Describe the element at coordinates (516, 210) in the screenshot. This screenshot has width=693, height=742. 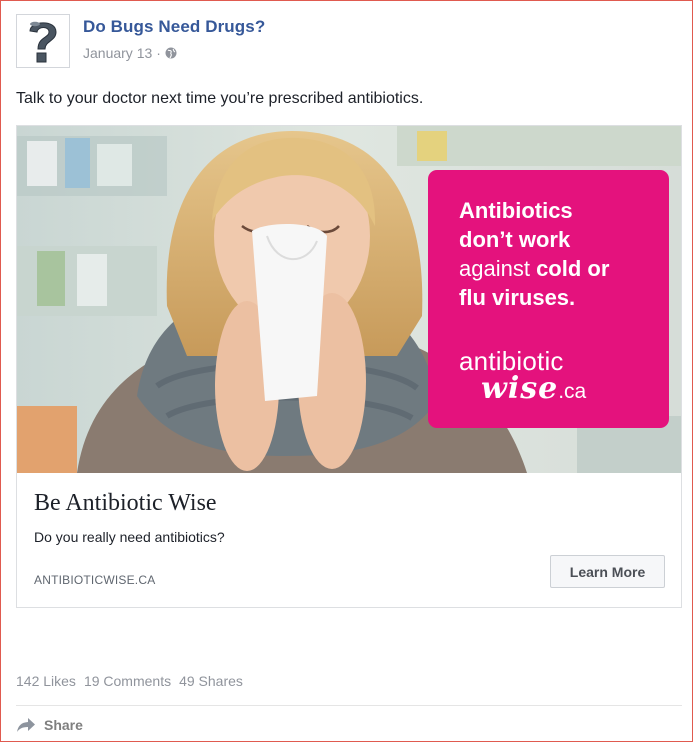
I see `overlay-line-1: Antibiotics` at that location.